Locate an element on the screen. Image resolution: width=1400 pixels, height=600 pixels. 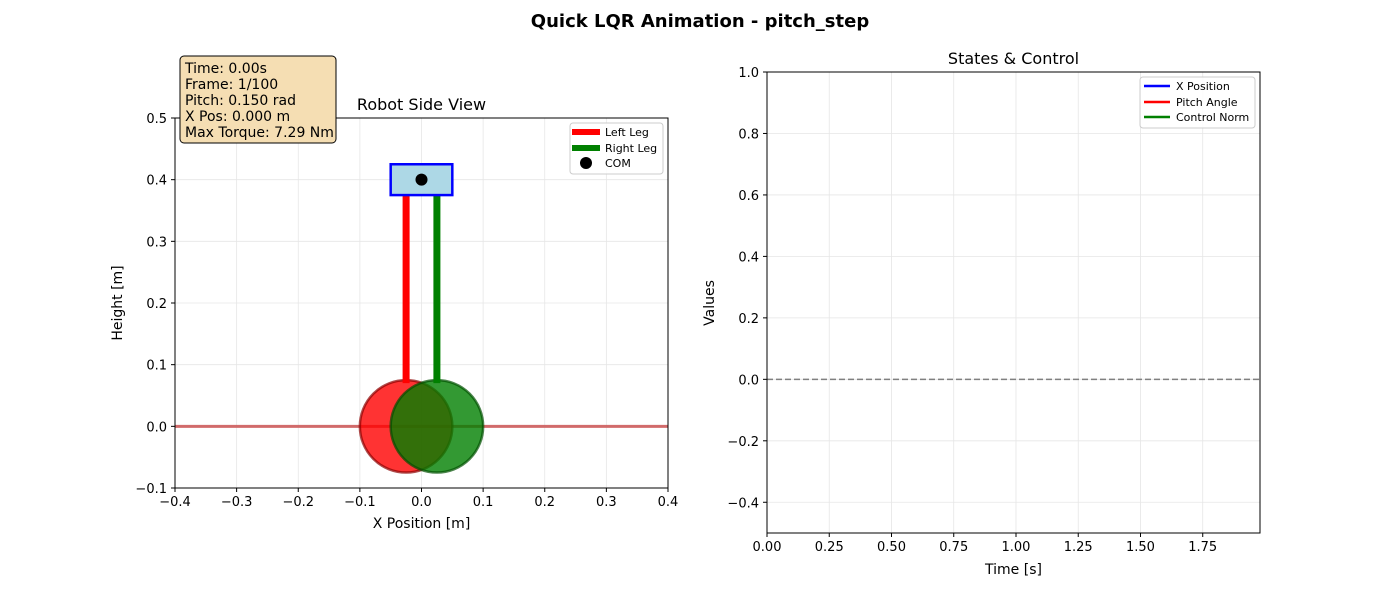
robot-x-tick-label: 0.1 is located at coordinates (483, 502).